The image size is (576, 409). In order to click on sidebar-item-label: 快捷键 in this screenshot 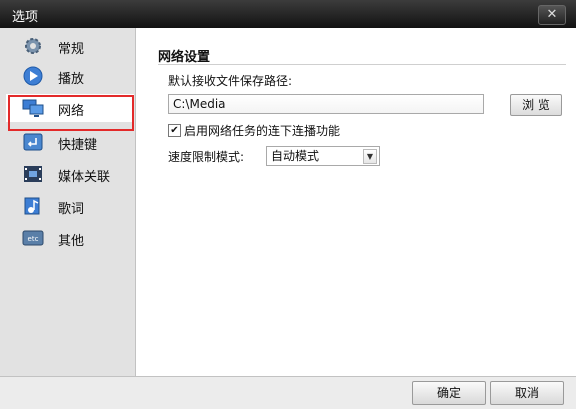, I will do `click(78, 145)`.